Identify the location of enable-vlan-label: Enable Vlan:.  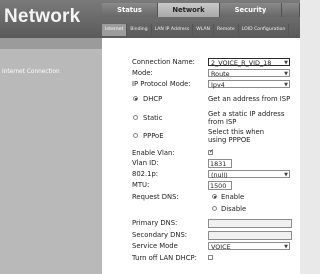
(153, 153).